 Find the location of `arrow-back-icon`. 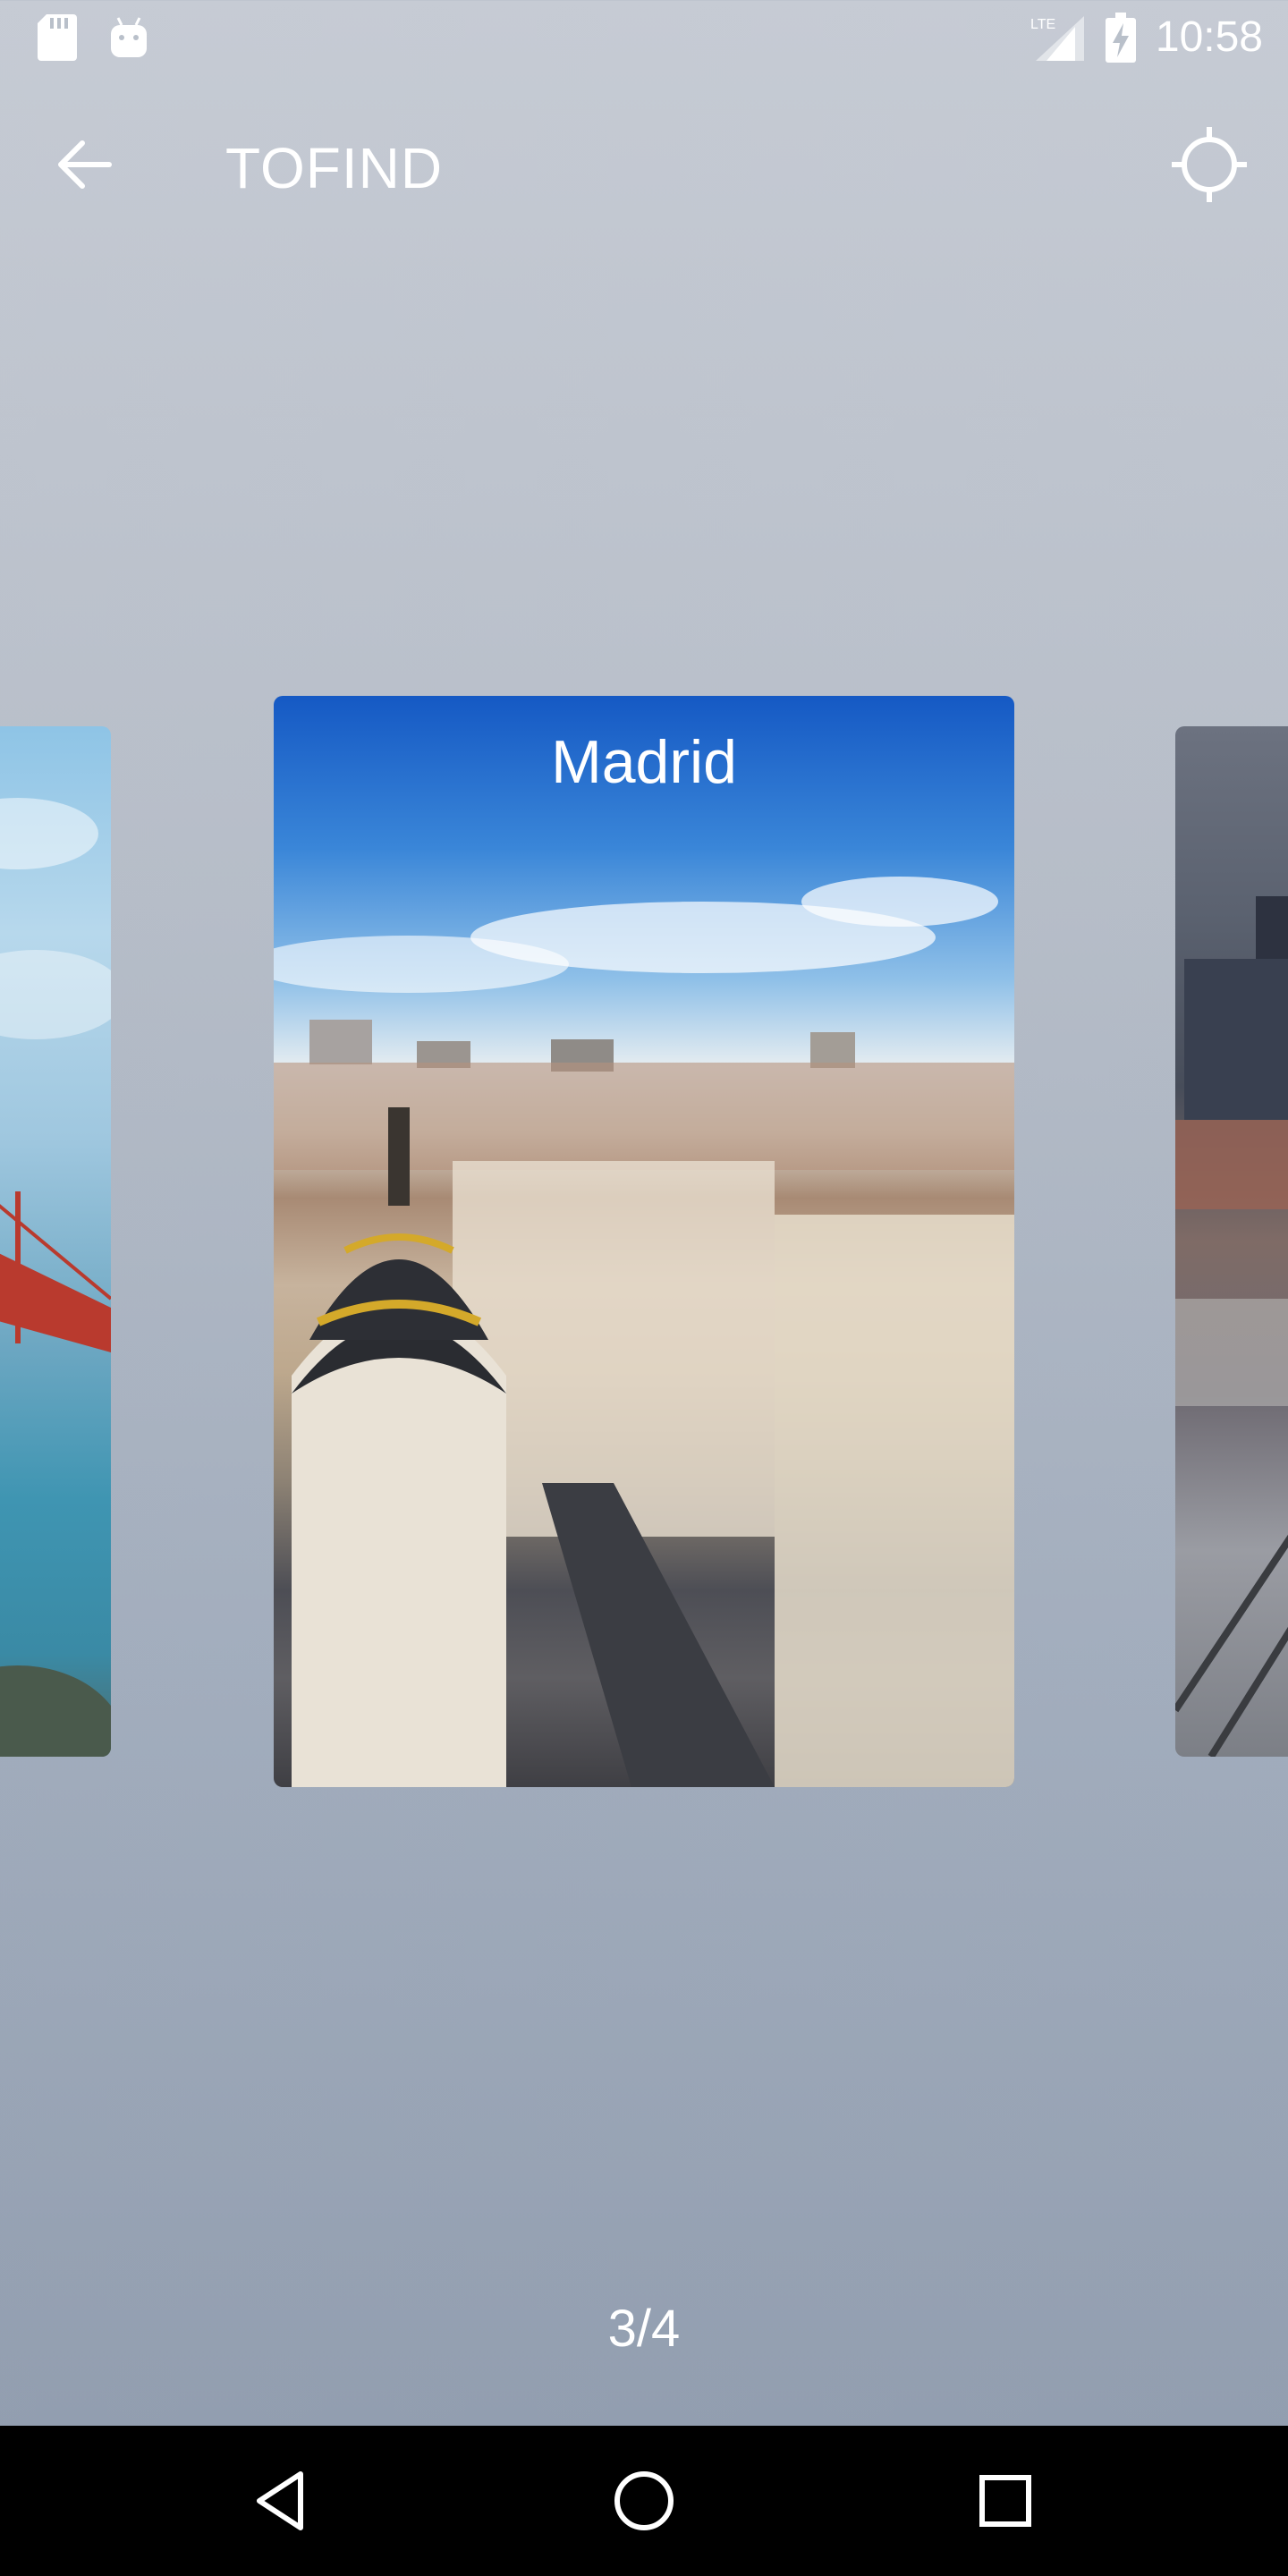

arrow-back-icon is located at coordinates (85, 164).